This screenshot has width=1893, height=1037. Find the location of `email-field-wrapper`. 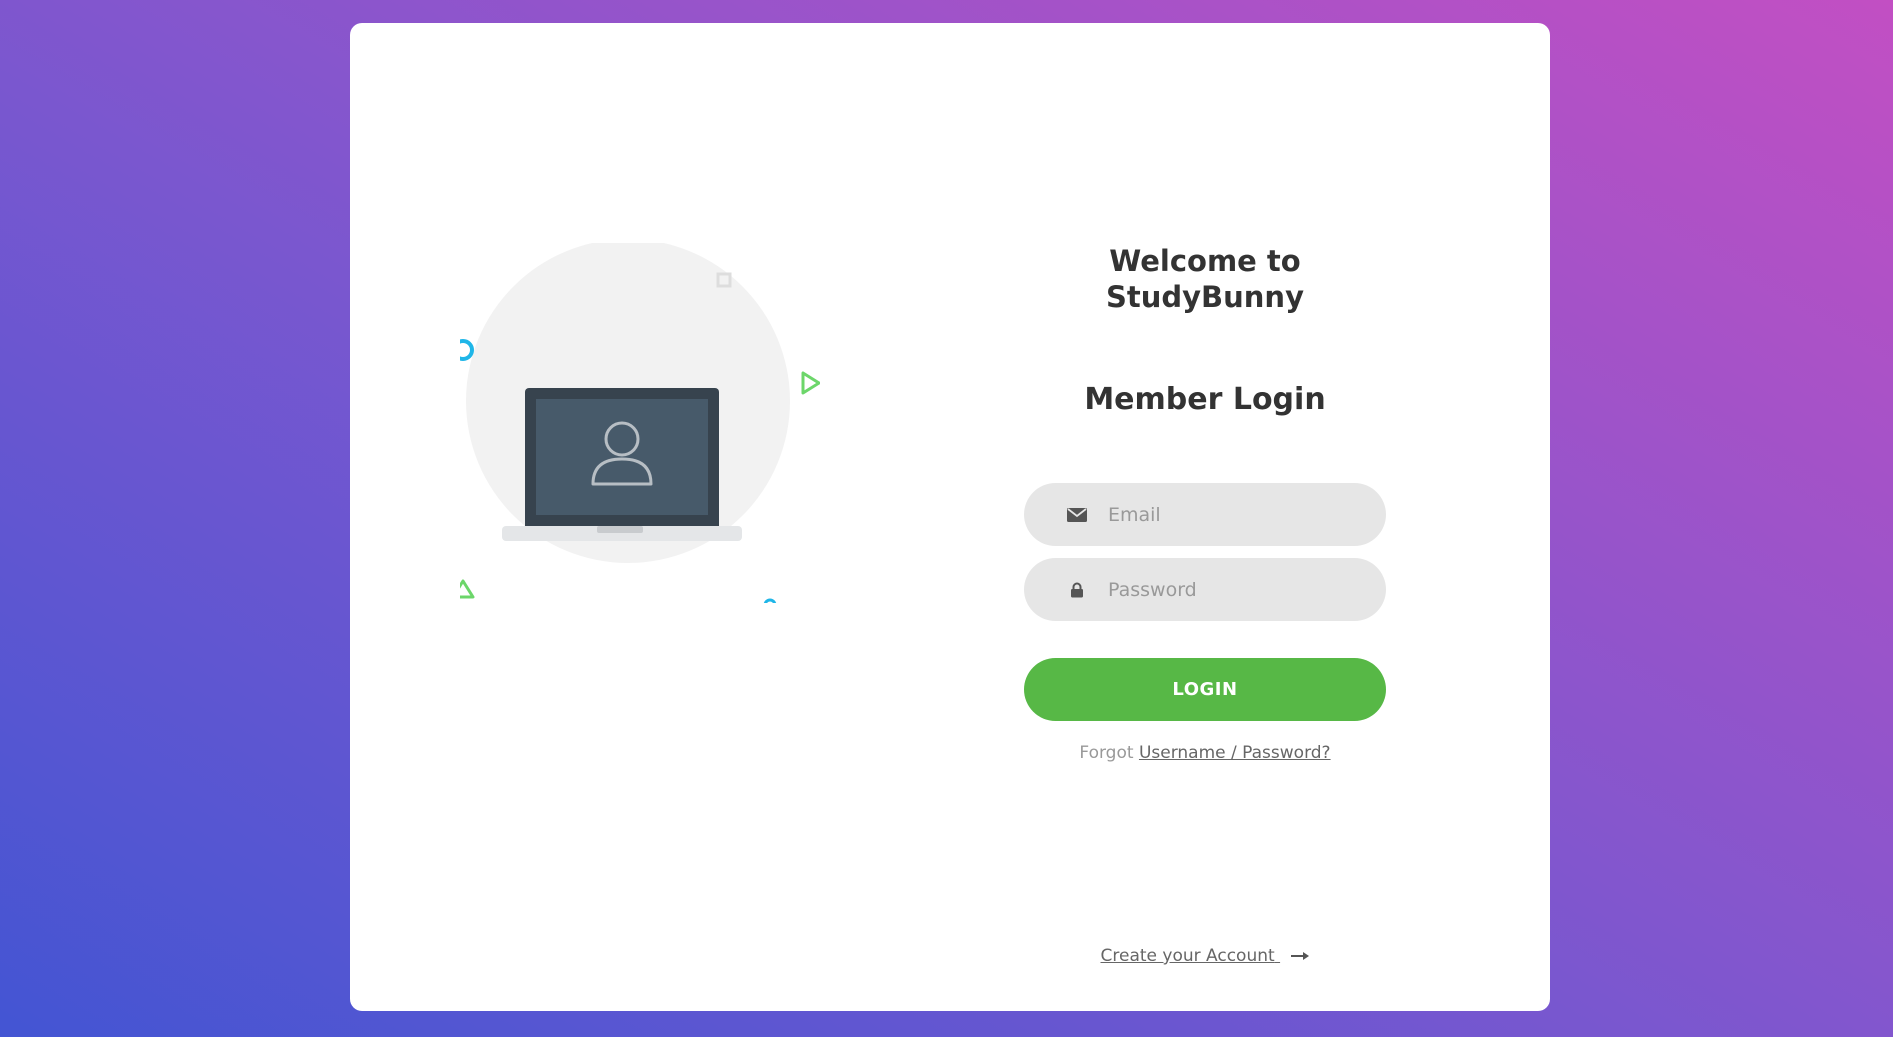

email-field-wrapper is located at coordinates (1205, 514).